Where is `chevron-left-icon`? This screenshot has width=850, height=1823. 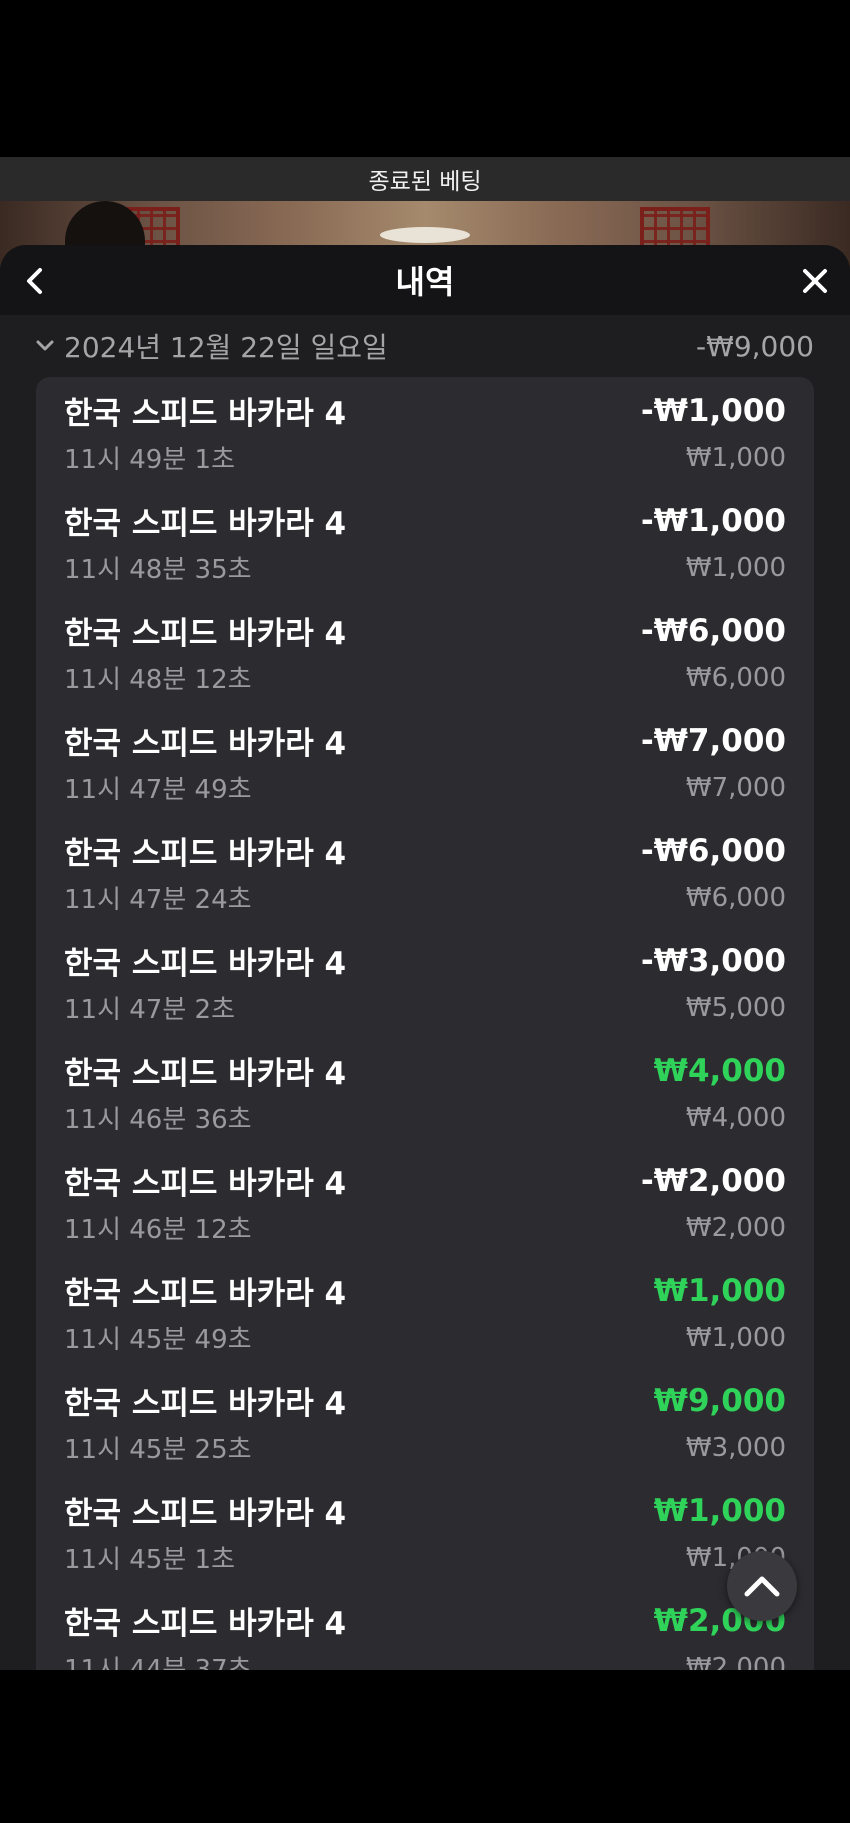 chevron-left-icon is located at coordinates (34, 281).